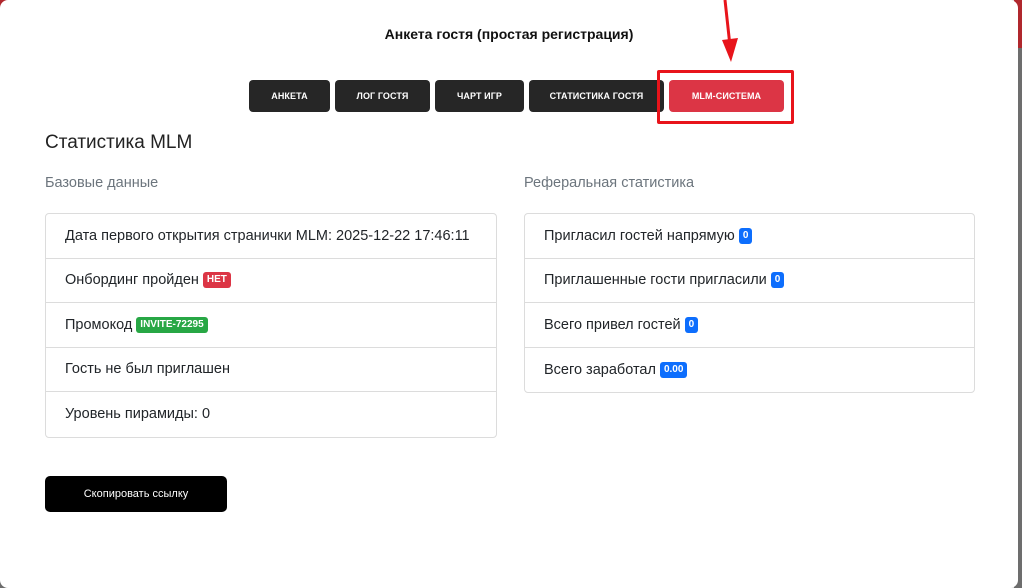  What do you see at coordinates (119, 142) in the screenshot?
I see `section-title: Статистика MLM` at bounding box center [119, 142].